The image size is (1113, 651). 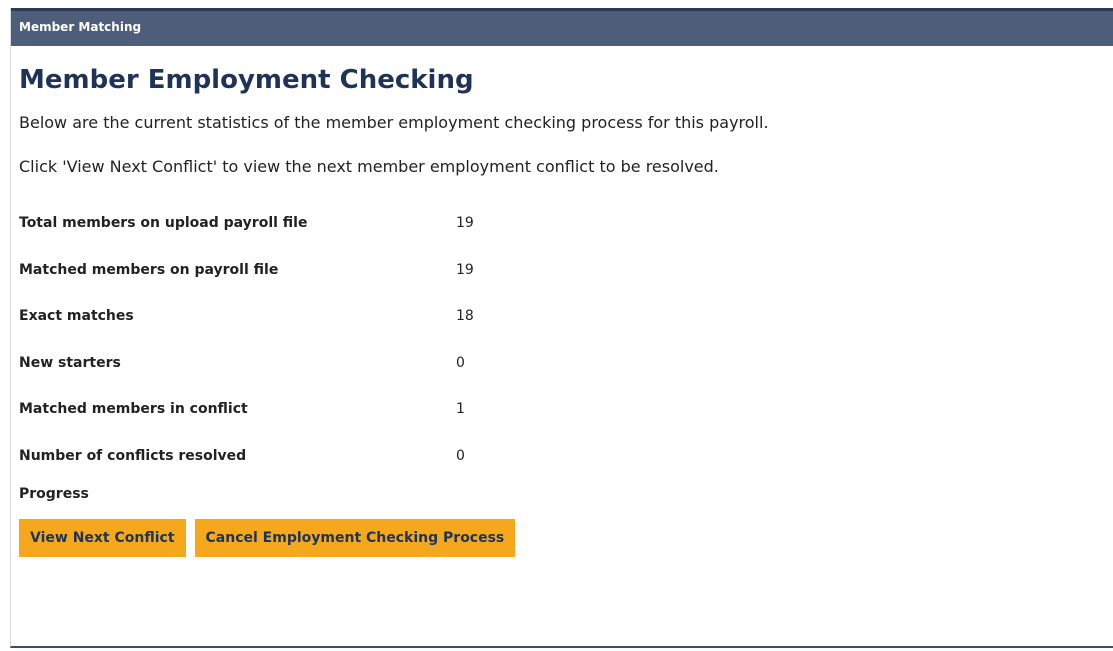 What do you see at coordinates (562, 27) in the screenshot?
I see `panel-header: Member Matching` at bounding box center [562, 27].